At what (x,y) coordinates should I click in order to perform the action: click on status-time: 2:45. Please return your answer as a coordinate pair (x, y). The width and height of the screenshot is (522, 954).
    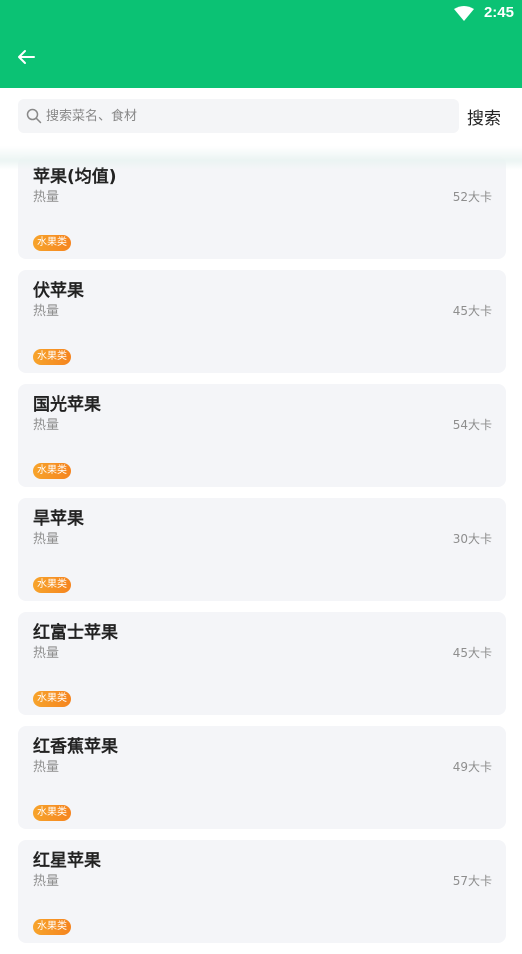
    Looking at the image, I should click on (498, 12).